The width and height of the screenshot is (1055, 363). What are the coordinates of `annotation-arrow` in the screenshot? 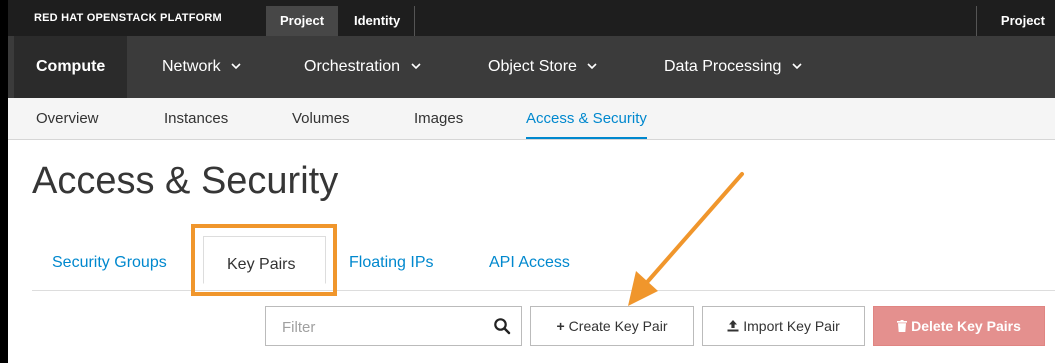 It's located at (686, 239).